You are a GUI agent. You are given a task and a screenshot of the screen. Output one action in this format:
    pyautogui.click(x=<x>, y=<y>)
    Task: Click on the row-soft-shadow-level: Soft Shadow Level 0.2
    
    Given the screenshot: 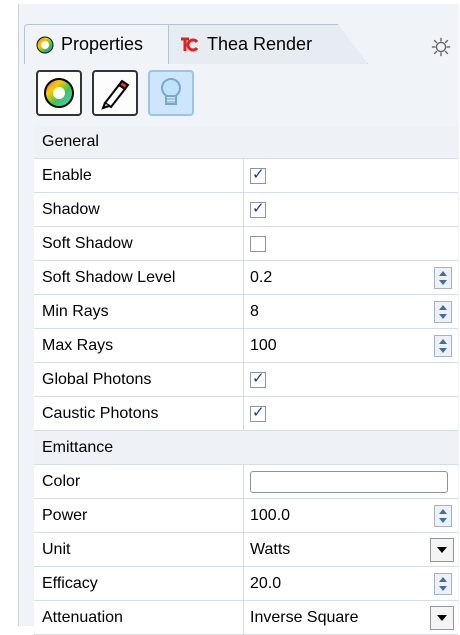 What is the action you would take?
    pyautogui.click(x=246, y=278)
    